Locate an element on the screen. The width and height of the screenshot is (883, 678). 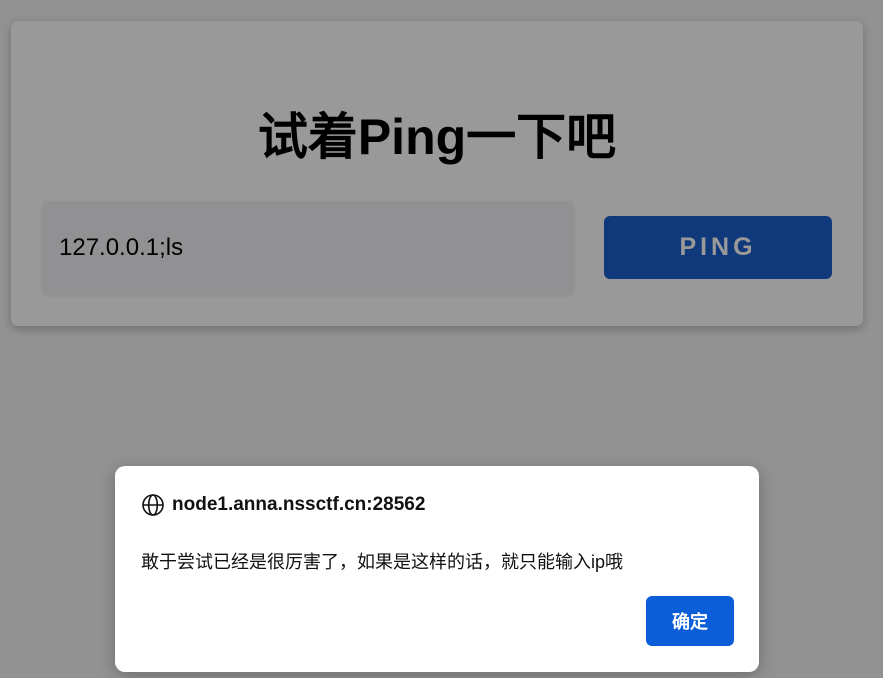
dialog-header: node1.anna.nssctf.cn:28562 is located at coordinates (283, 505).